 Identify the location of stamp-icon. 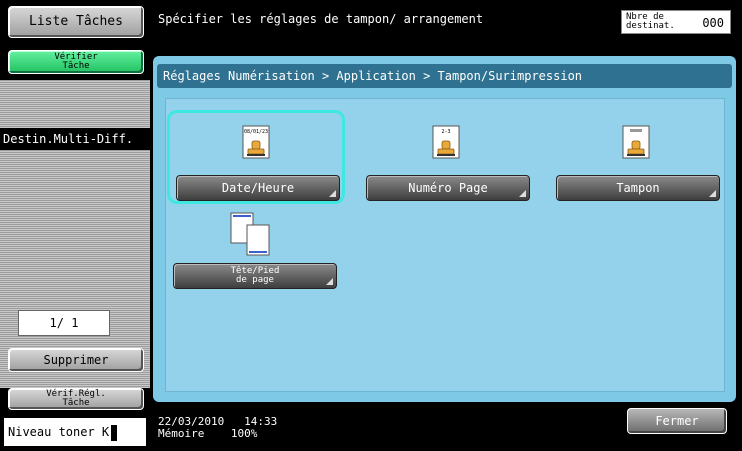
(636, 142).